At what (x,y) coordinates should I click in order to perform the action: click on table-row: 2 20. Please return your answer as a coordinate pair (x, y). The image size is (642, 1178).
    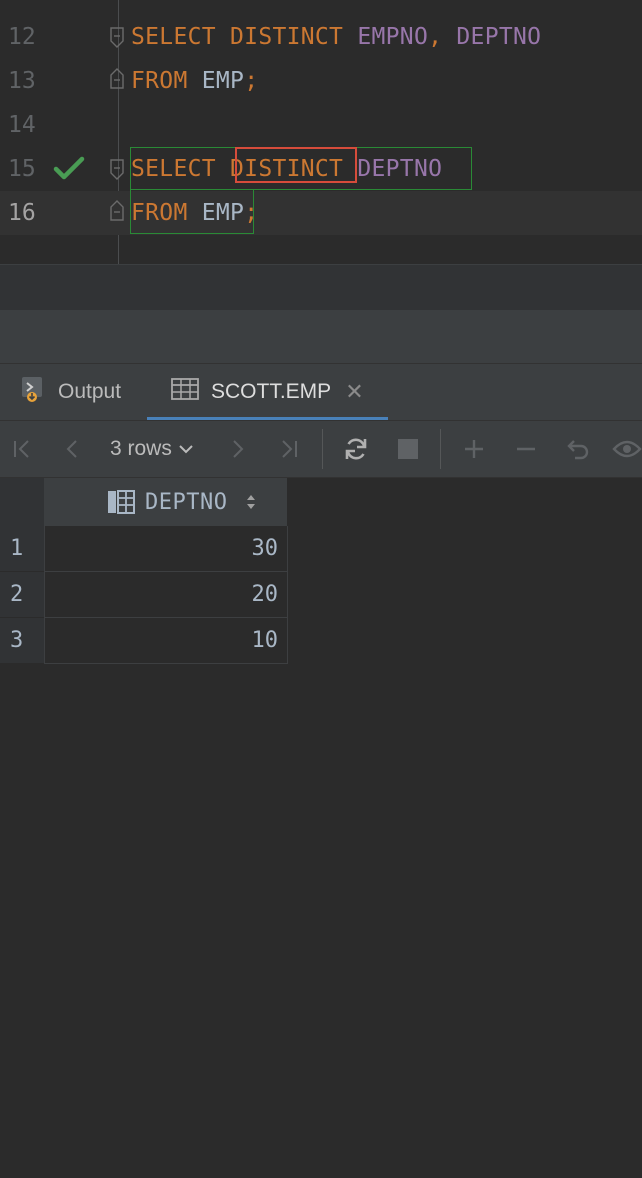
    Looking at the image, I should click on (144, 595).